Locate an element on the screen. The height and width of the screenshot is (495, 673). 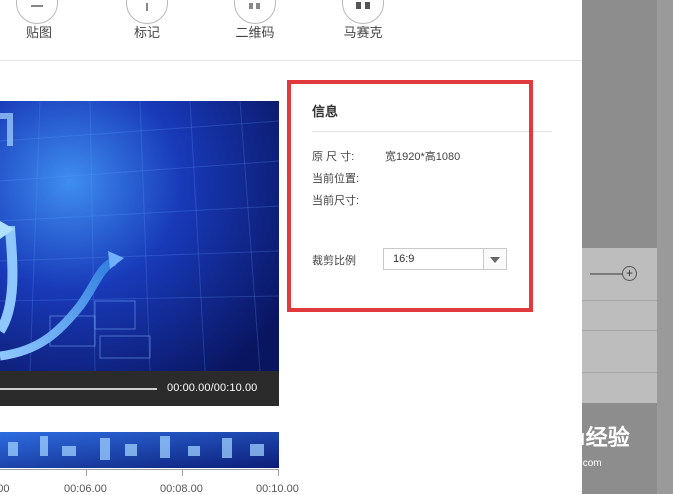
video-controls: 00:00.00/00:10.00 is located at coordinates (139, 388).